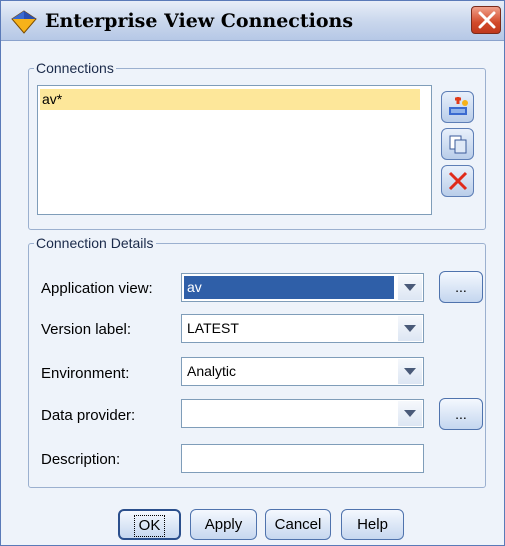 This screenshot has height=546, width=505. I want to click on ok-button-label: OK, so click(149, 526).